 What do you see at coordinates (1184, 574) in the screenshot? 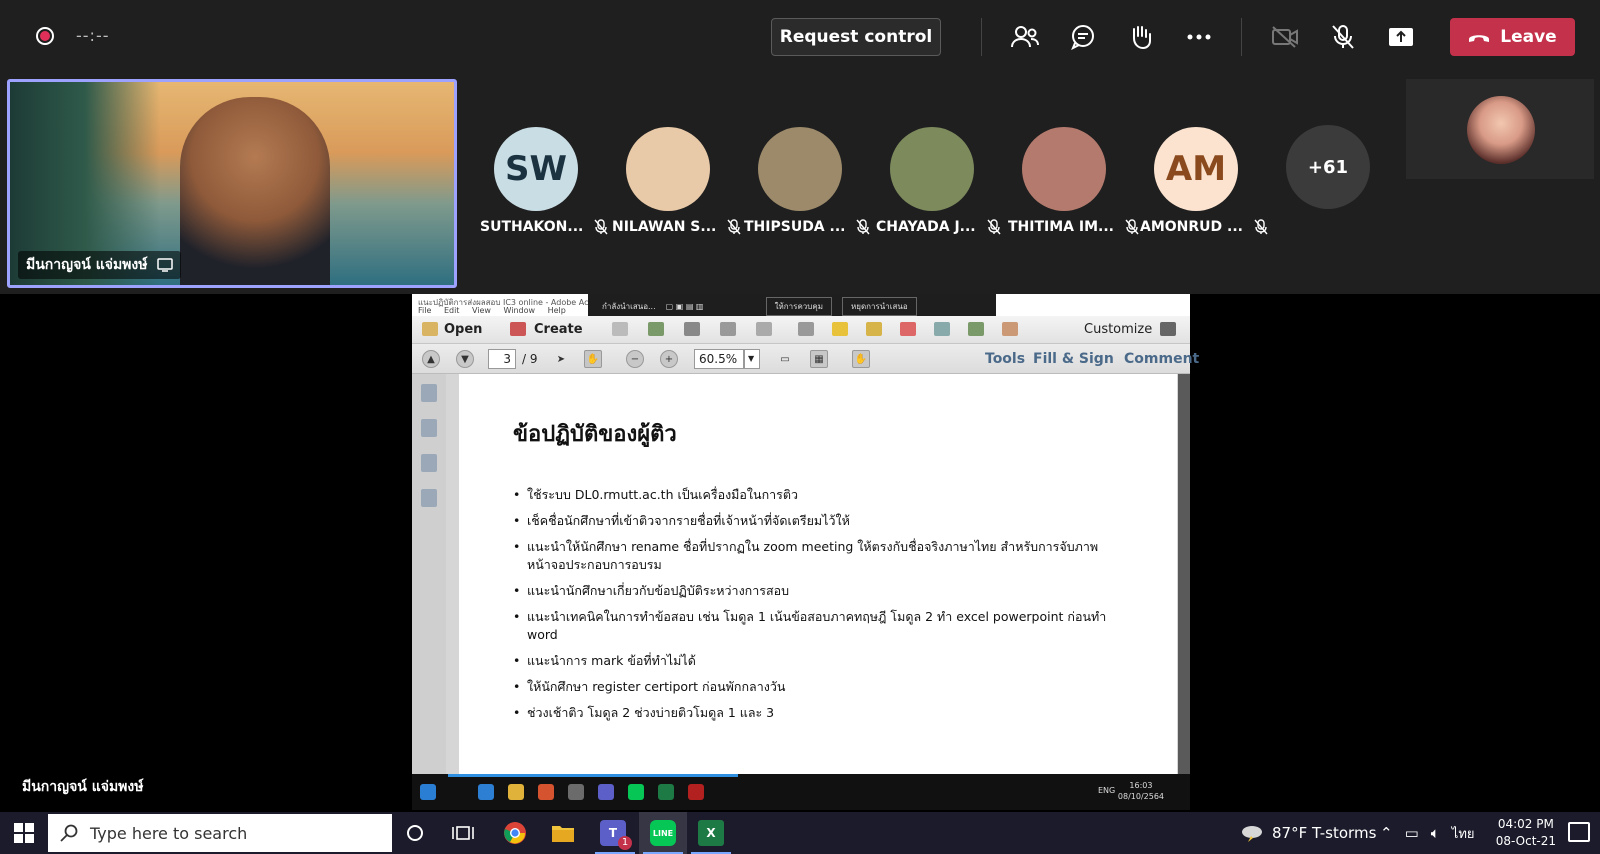
I see `page-scrollbar` at bounding box center [1184, 574].